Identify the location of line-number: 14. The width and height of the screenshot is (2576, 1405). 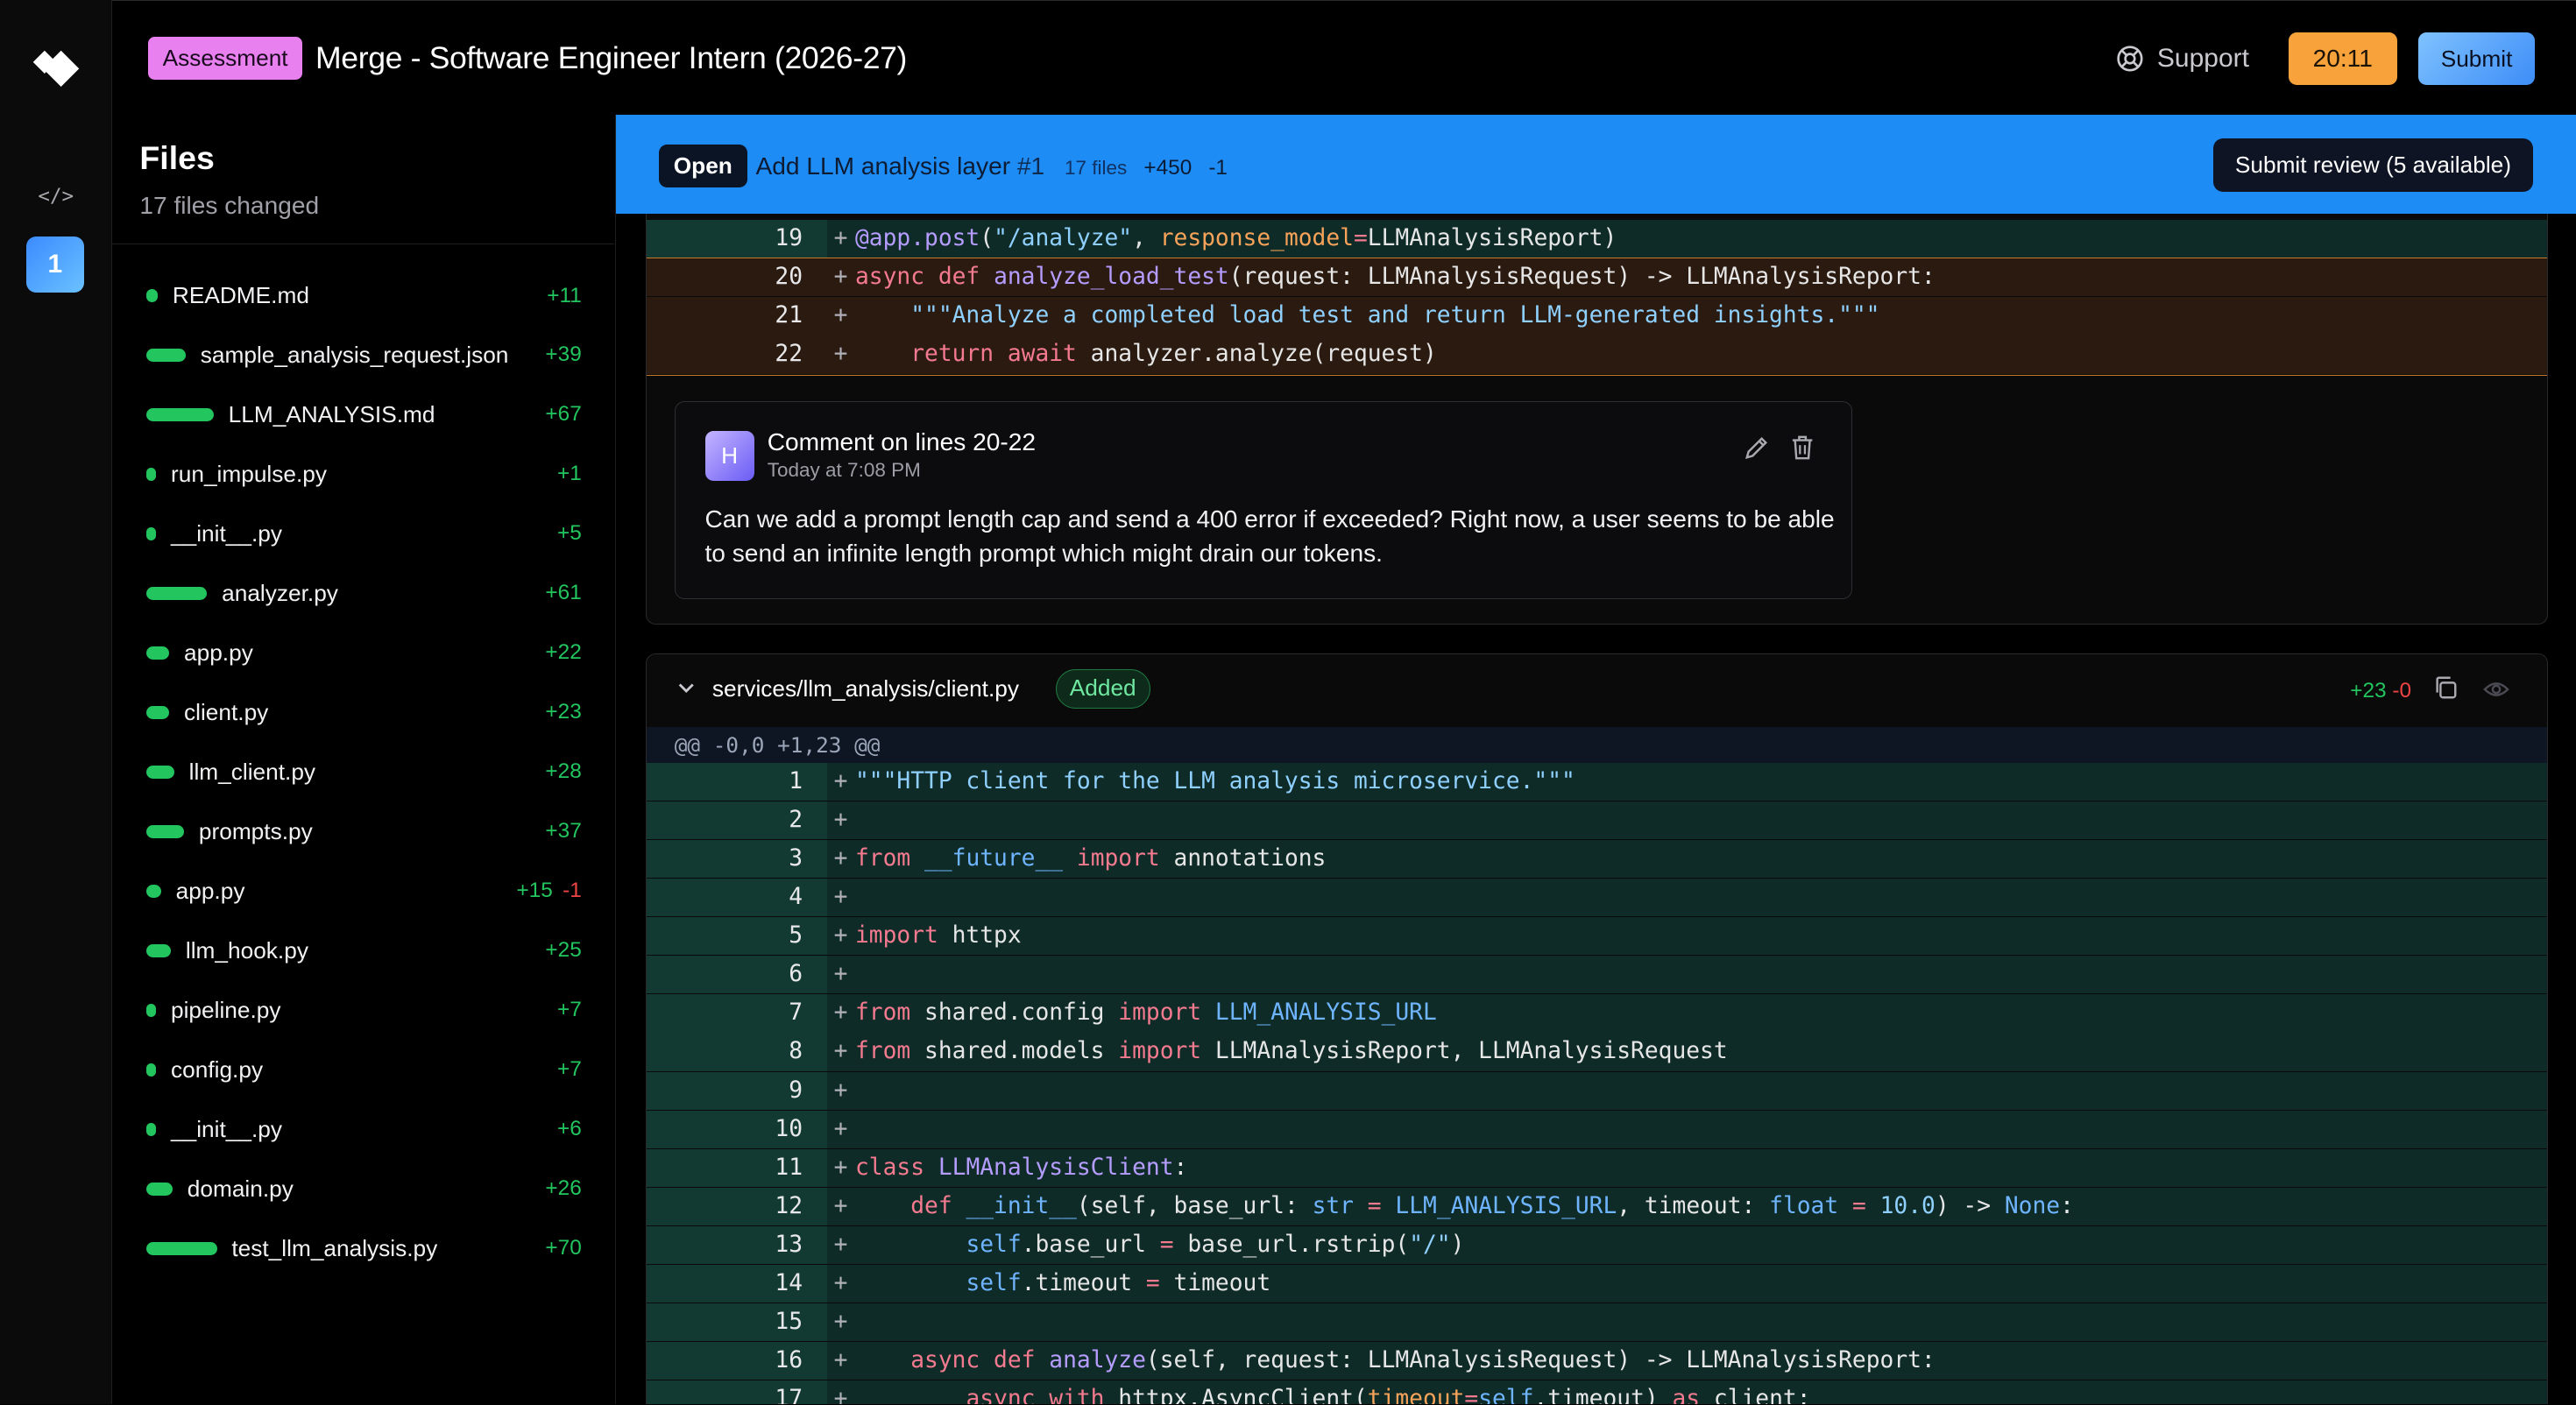
(725, 1284).